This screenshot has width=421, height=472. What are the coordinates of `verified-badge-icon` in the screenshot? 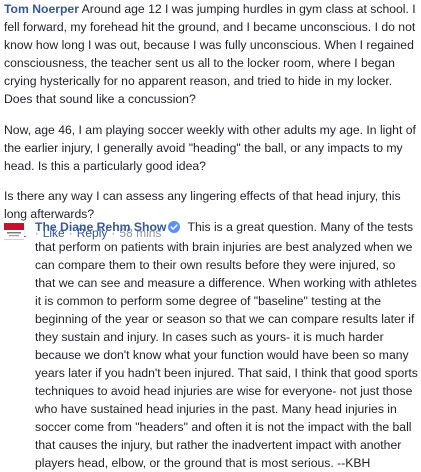 It's located at (174, 229).